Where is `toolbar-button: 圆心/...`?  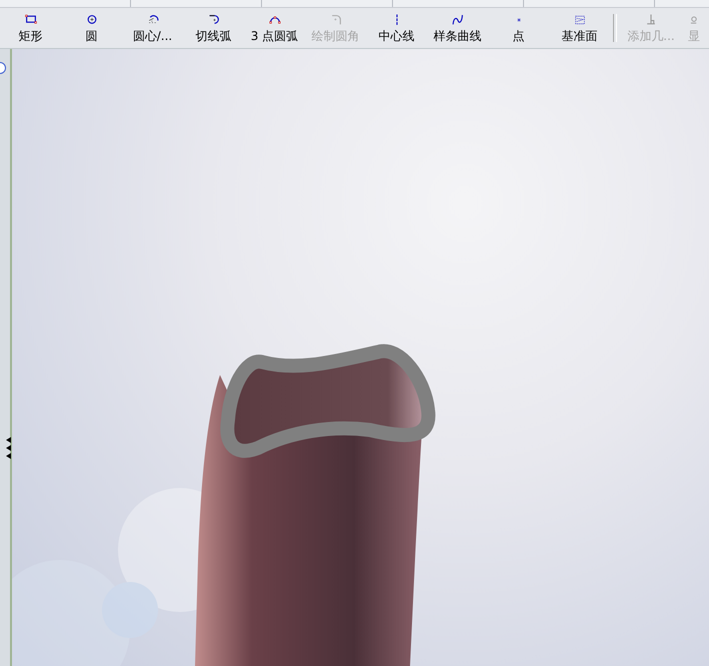 toolbar-button: 圆心/... is located at coordinates (152, 28).